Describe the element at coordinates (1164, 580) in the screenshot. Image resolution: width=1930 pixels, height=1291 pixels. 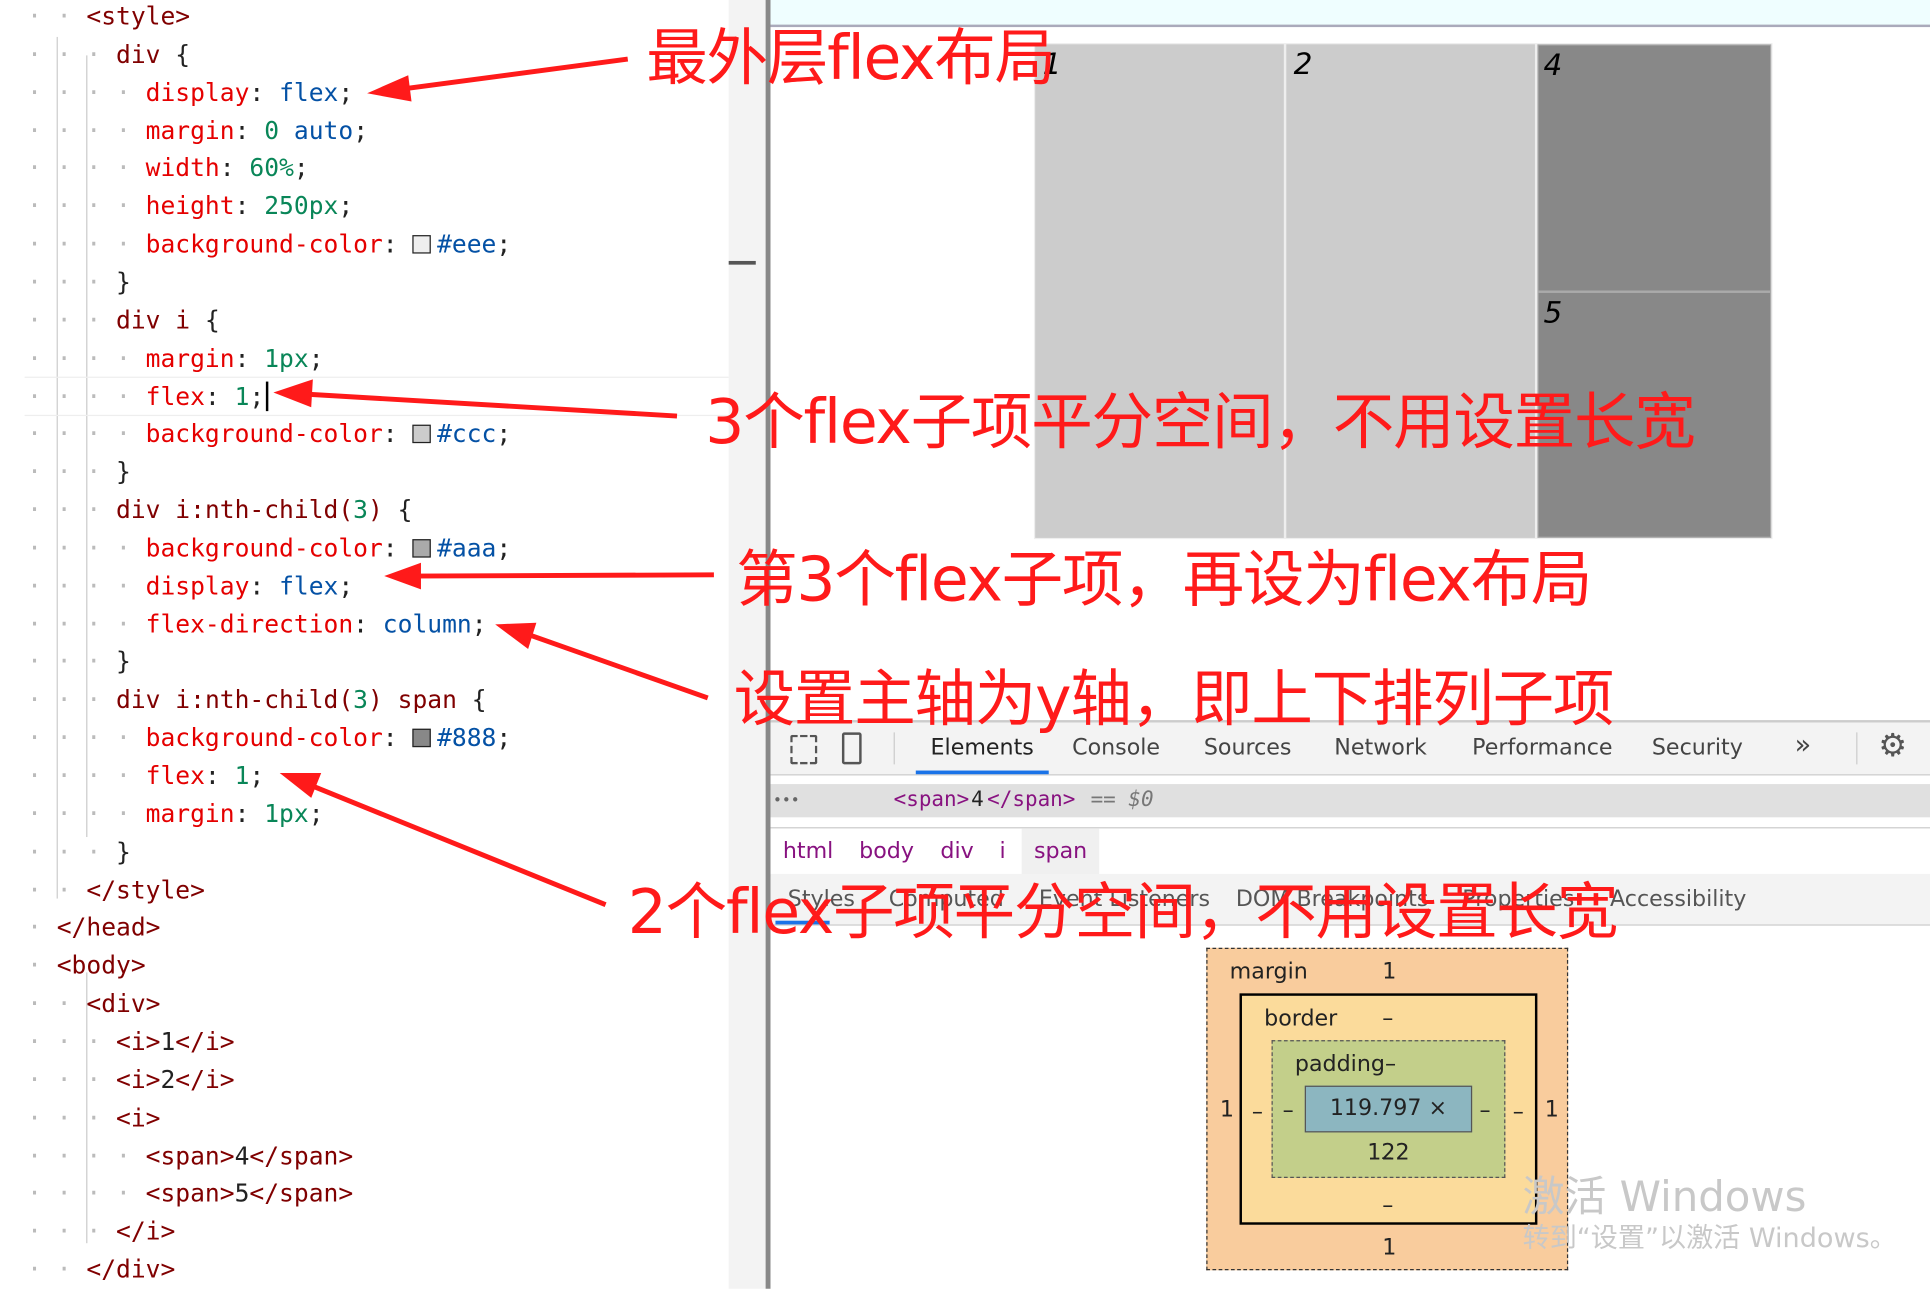
I see `annotation-3: 第3个flex子项，再设为flex布局` at that location.